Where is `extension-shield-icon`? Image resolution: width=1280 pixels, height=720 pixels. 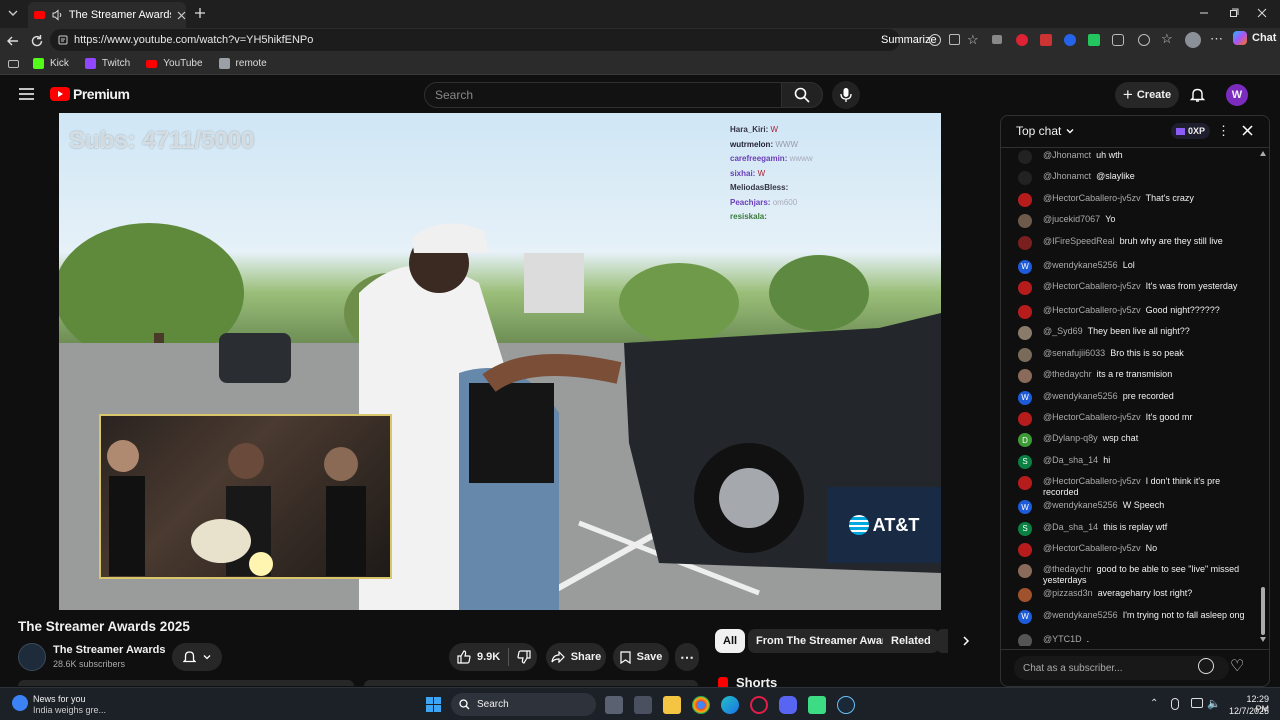
extension-shield-icon is located at coordinates (1022, 40).